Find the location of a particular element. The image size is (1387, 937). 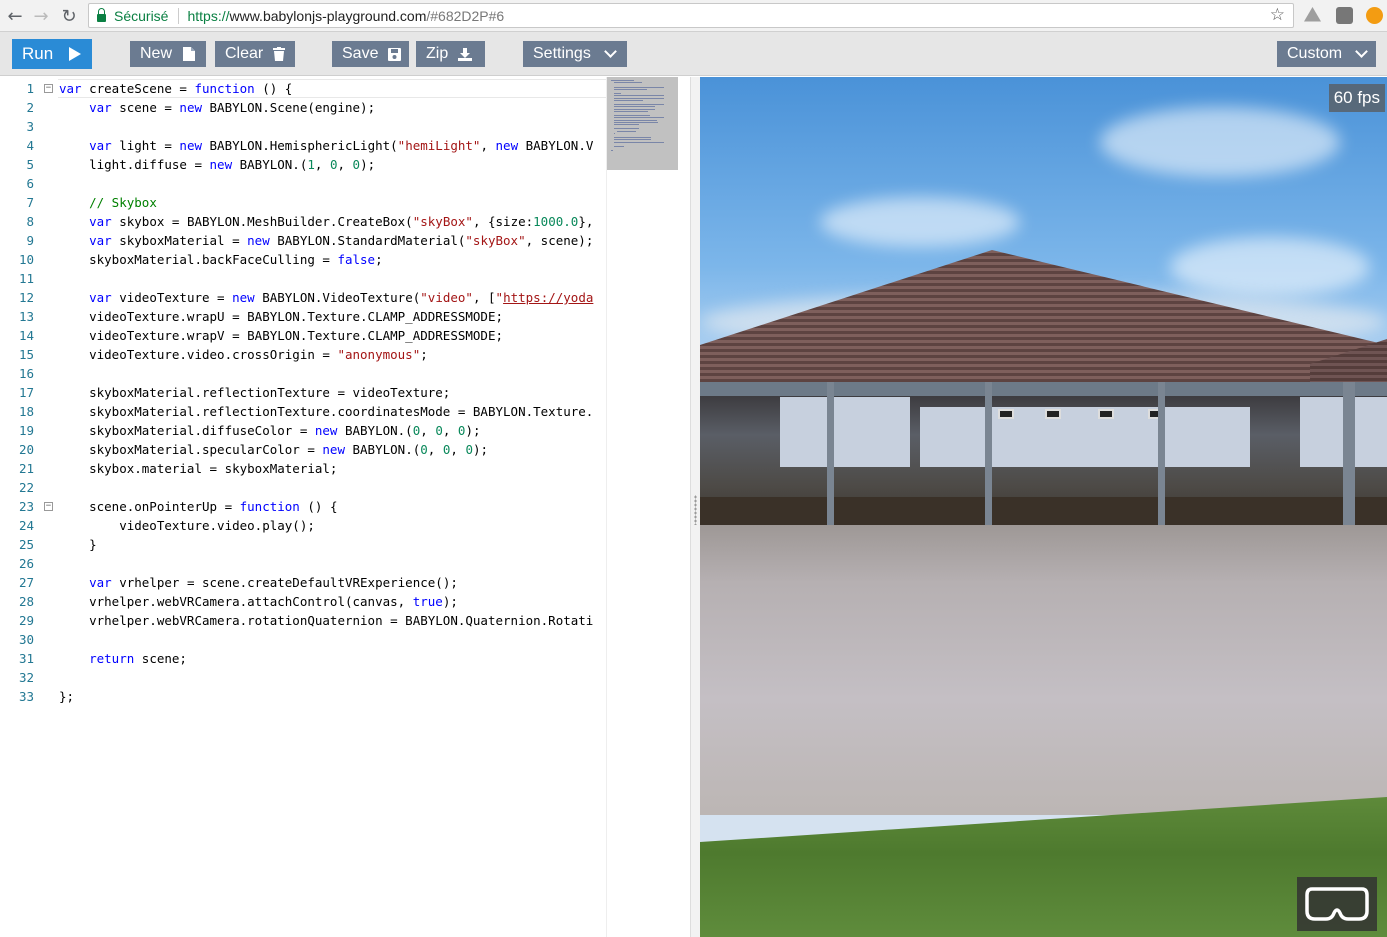

line-number: 33 is located at coordinates (26, 696).